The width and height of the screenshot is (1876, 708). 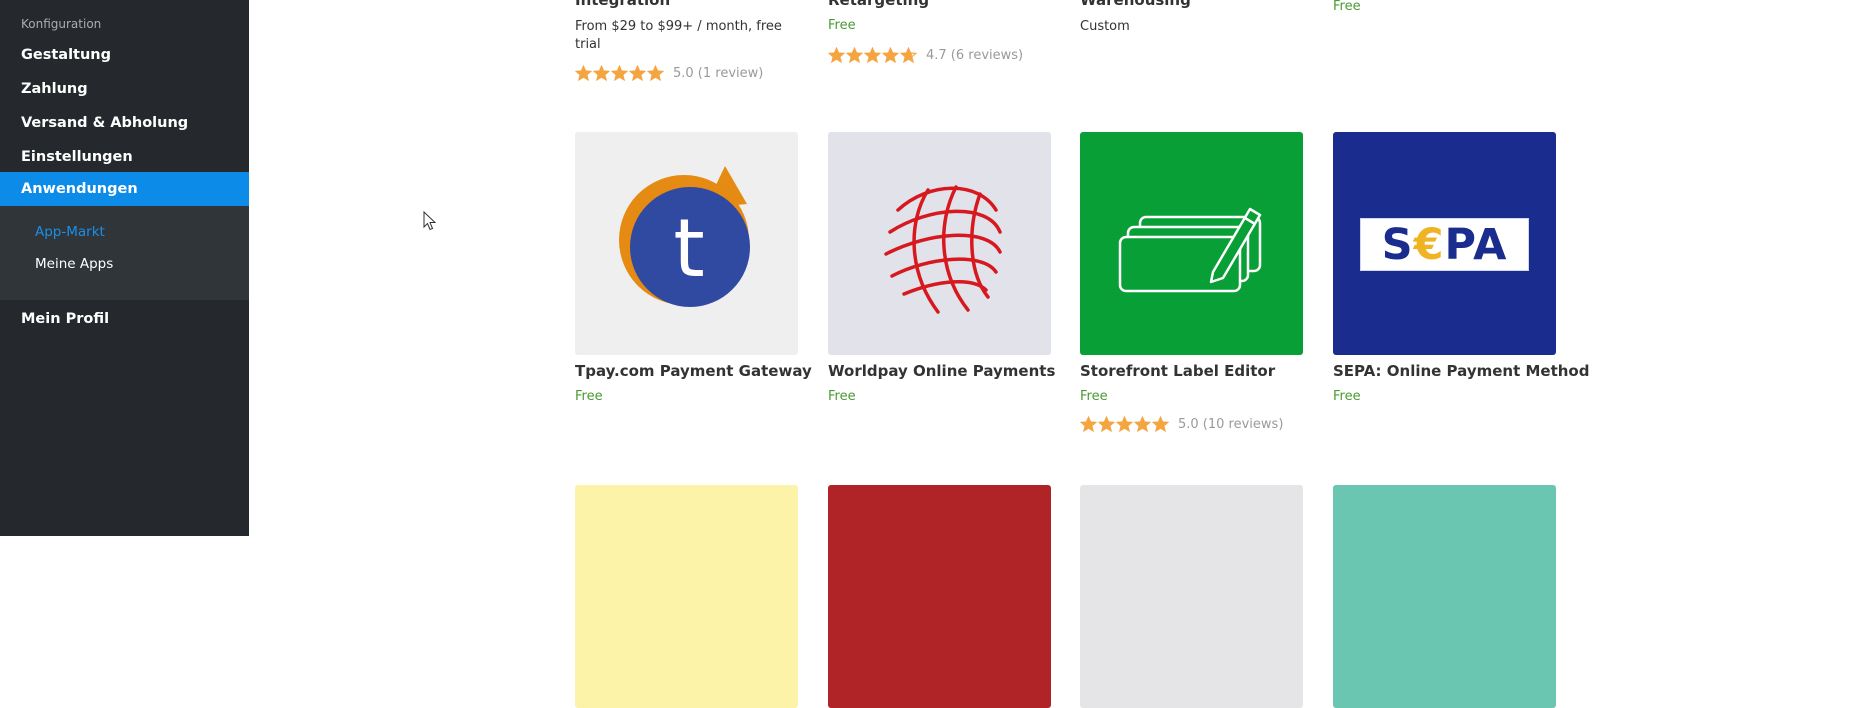 I want to click on sidebar-item-versand: Versand & Abholung, so click(x=124, y=123).